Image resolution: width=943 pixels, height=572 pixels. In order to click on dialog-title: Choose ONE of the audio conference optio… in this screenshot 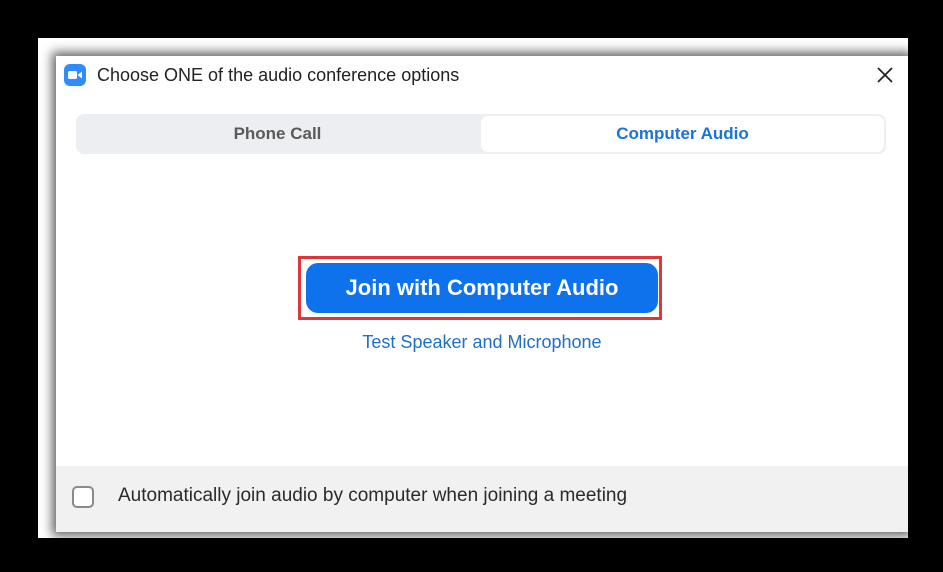, I will do `click(278, 75)`.